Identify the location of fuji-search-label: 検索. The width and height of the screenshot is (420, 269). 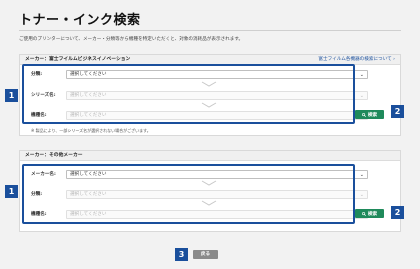
(372, 115).